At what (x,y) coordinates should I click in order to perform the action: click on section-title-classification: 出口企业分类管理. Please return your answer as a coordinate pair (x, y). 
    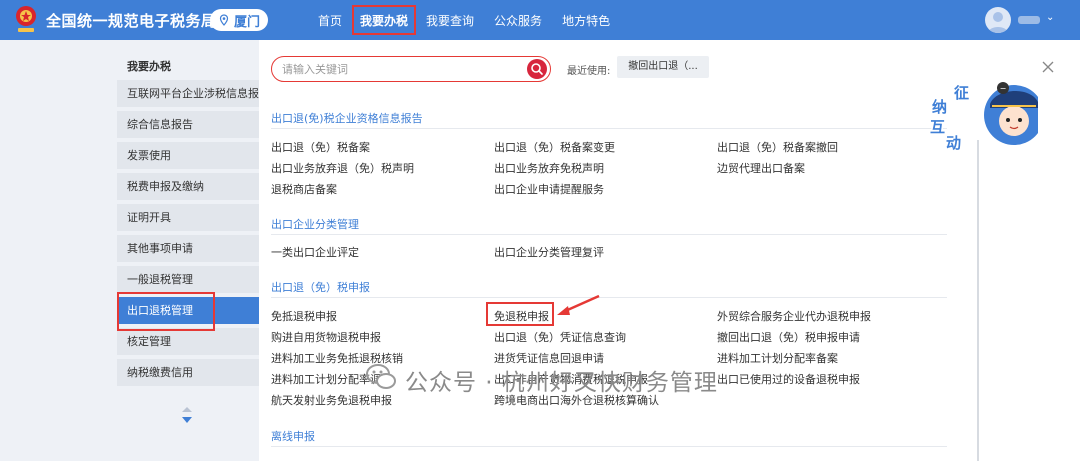
    Looking at the image, I should click on (315, 224).